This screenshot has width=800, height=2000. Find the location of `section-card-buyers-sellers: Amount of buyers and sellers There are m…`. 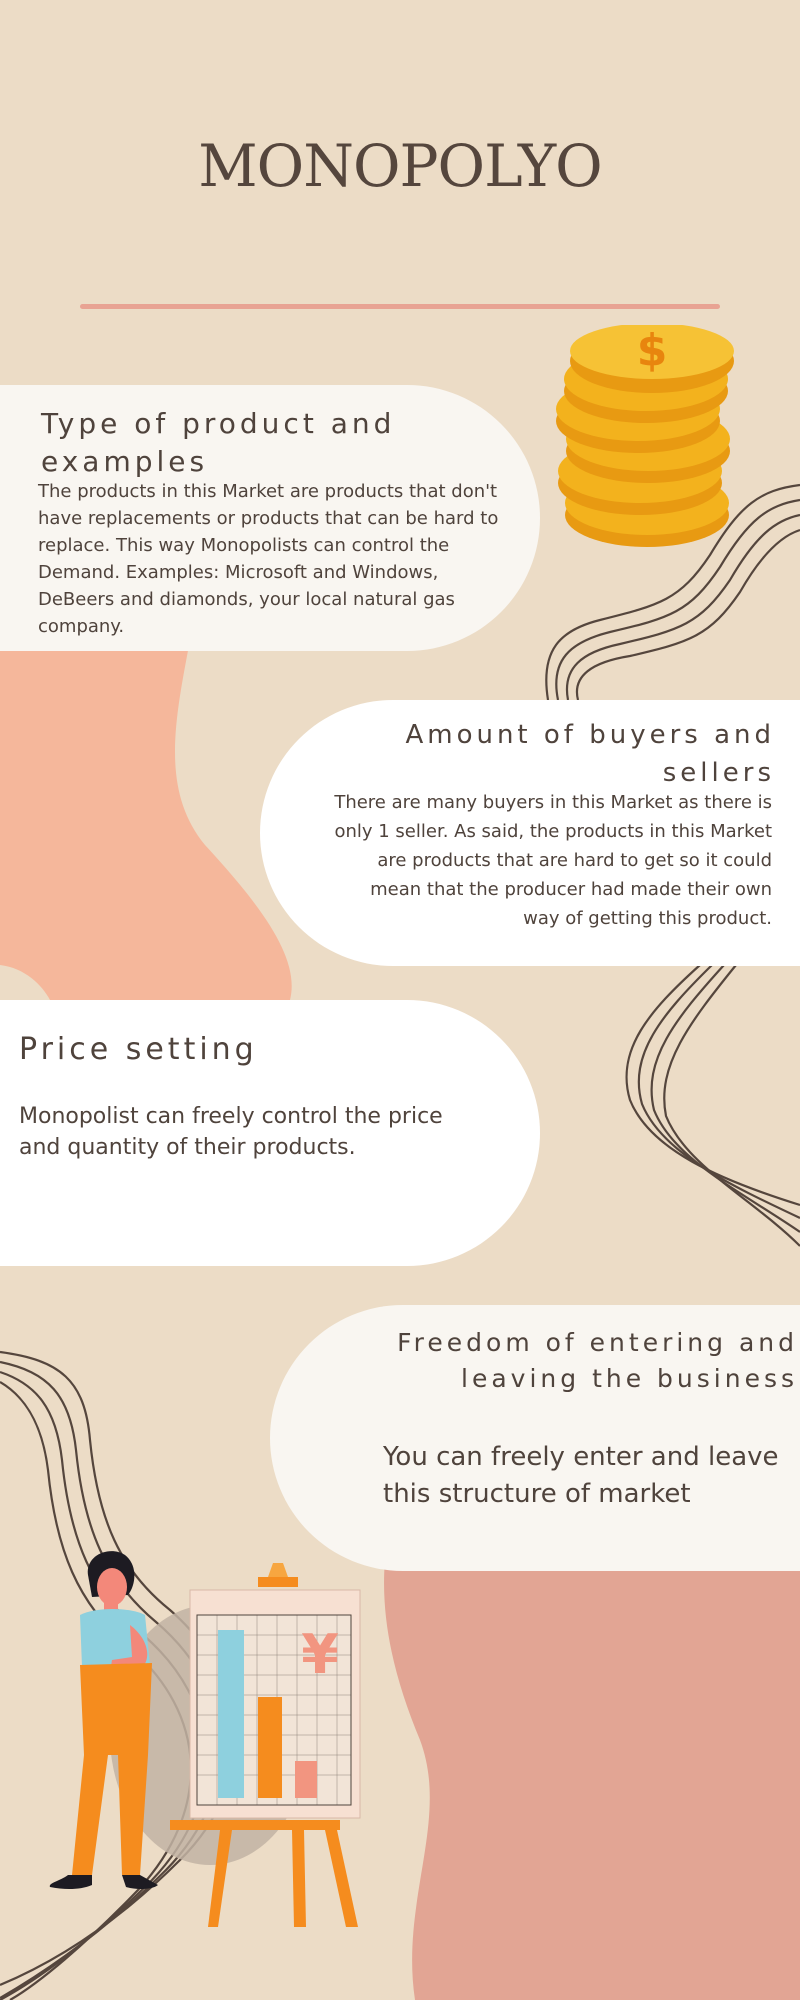

section-card-buyers-sellers: Amount of buyers and sellers There are m… is located at coordinates (530, 833).